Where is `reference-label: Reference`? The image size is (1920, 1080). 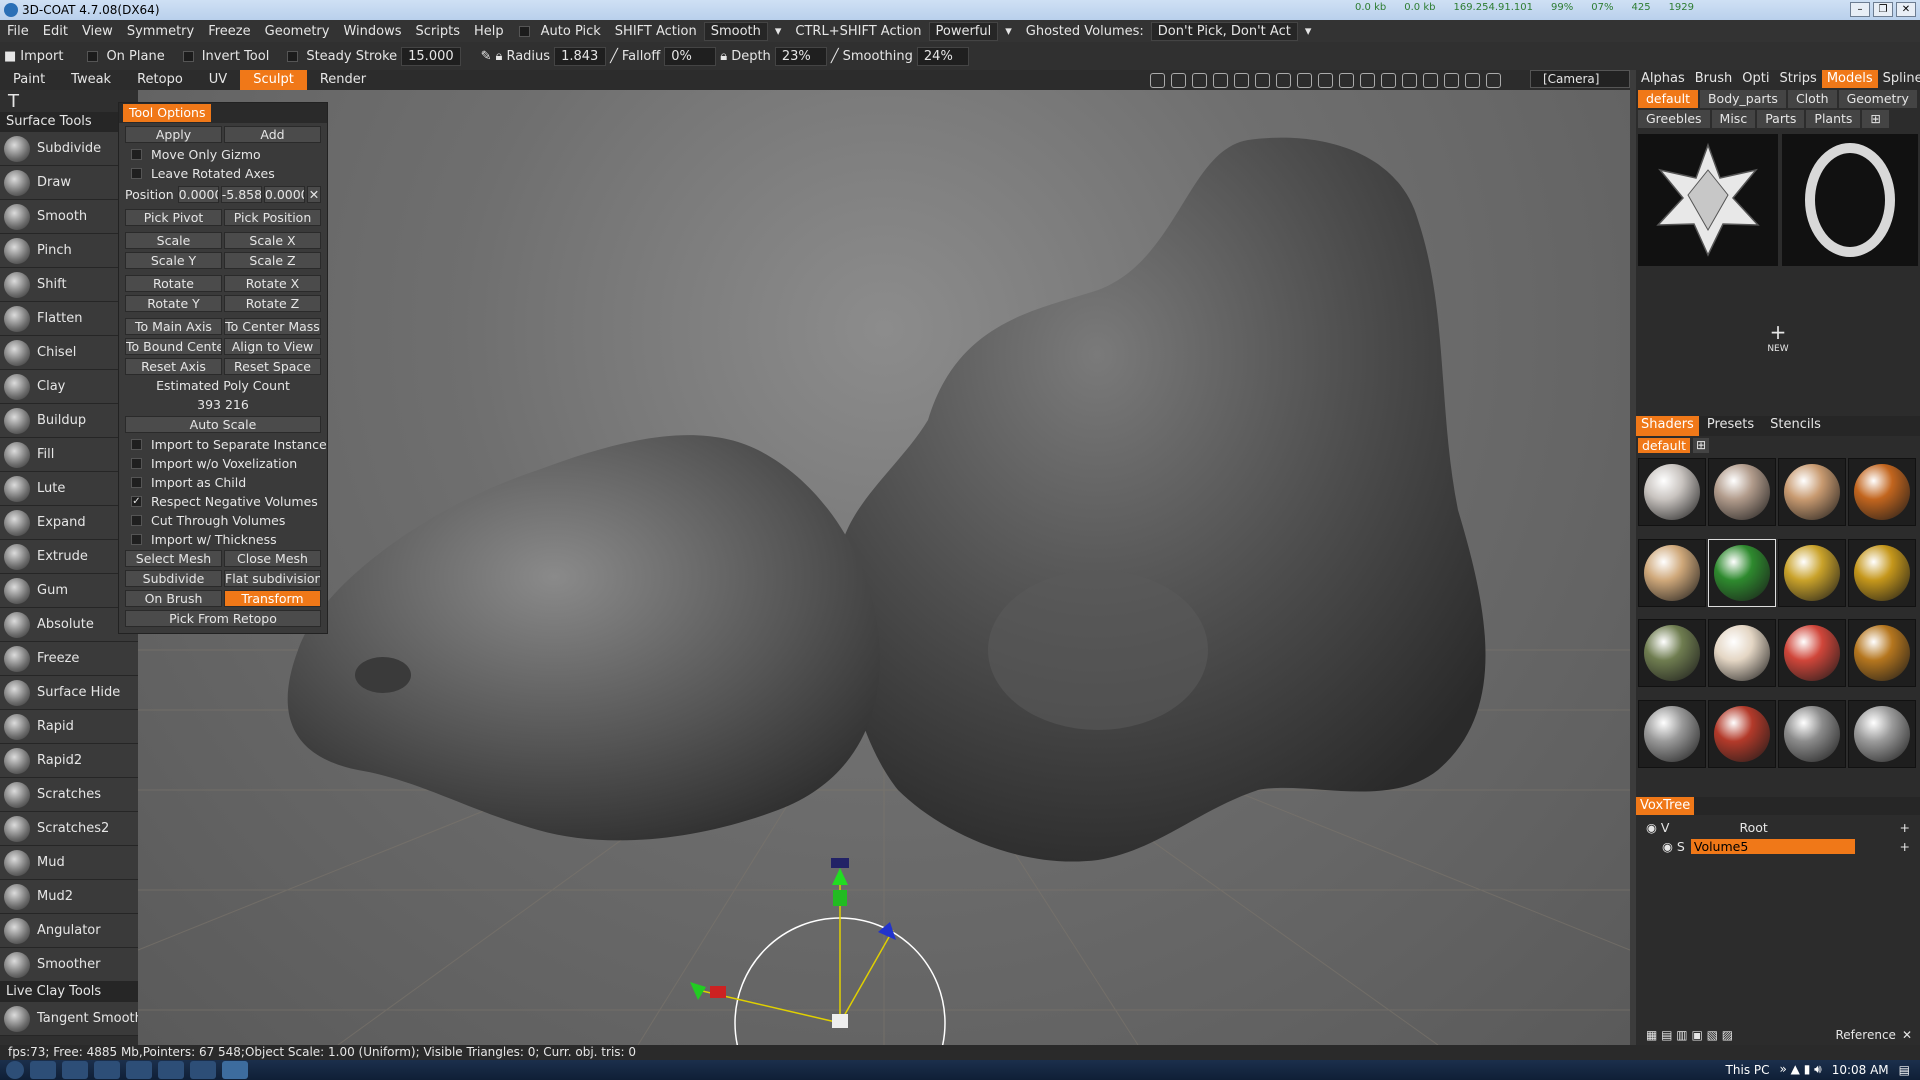 reference-label: Reference is located at coordinates (1866, 1035).